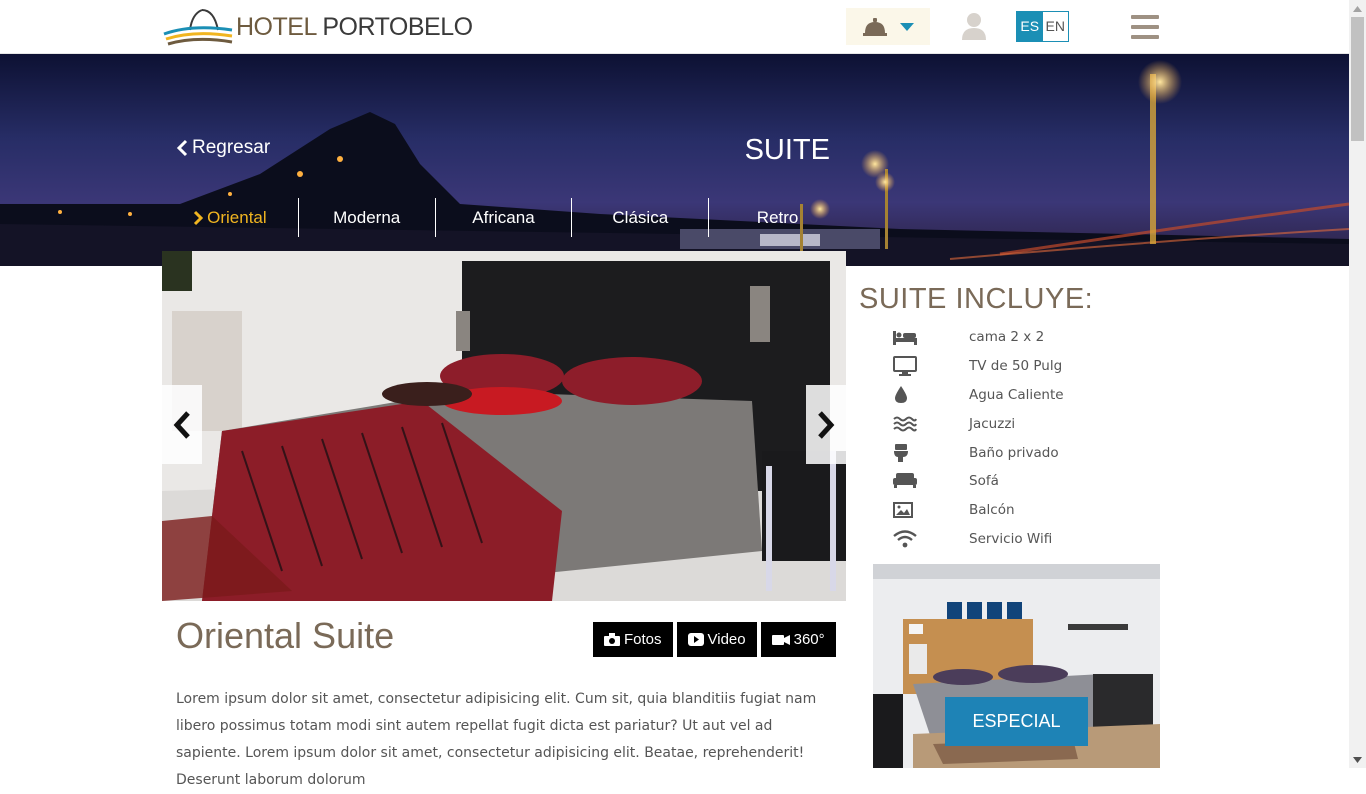  What do you see at coordinates (1016, 666) in the screenshot?
I see `special-offer-card: ESPECIAL` at bounding box center [1016, 666].